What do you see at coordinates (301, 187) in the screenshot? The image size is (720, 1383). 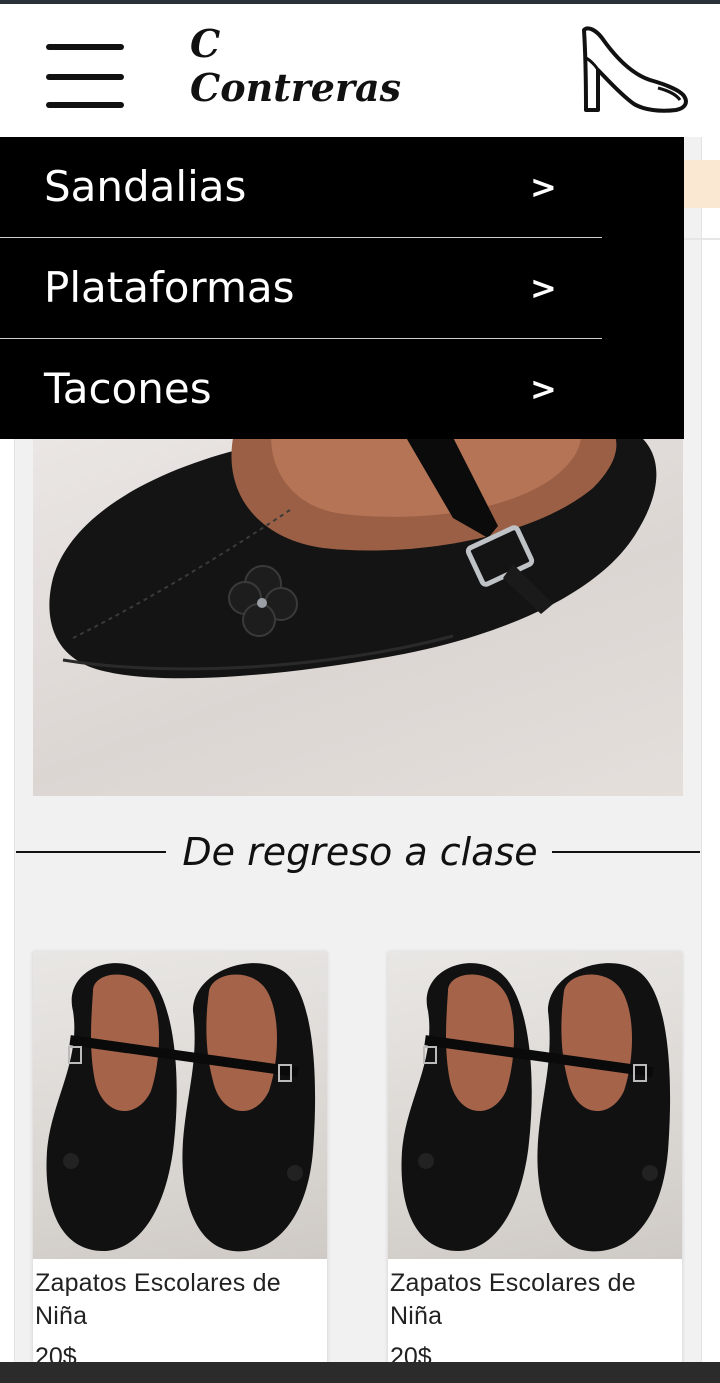 I see `menu-item-sandalias: Sandalias >` at bounding box center [301, 187].